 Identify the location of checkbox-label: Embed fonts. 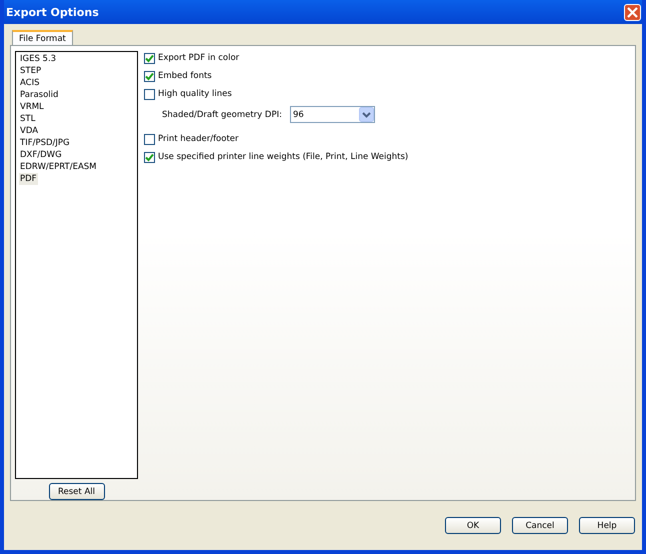
(185, 76).